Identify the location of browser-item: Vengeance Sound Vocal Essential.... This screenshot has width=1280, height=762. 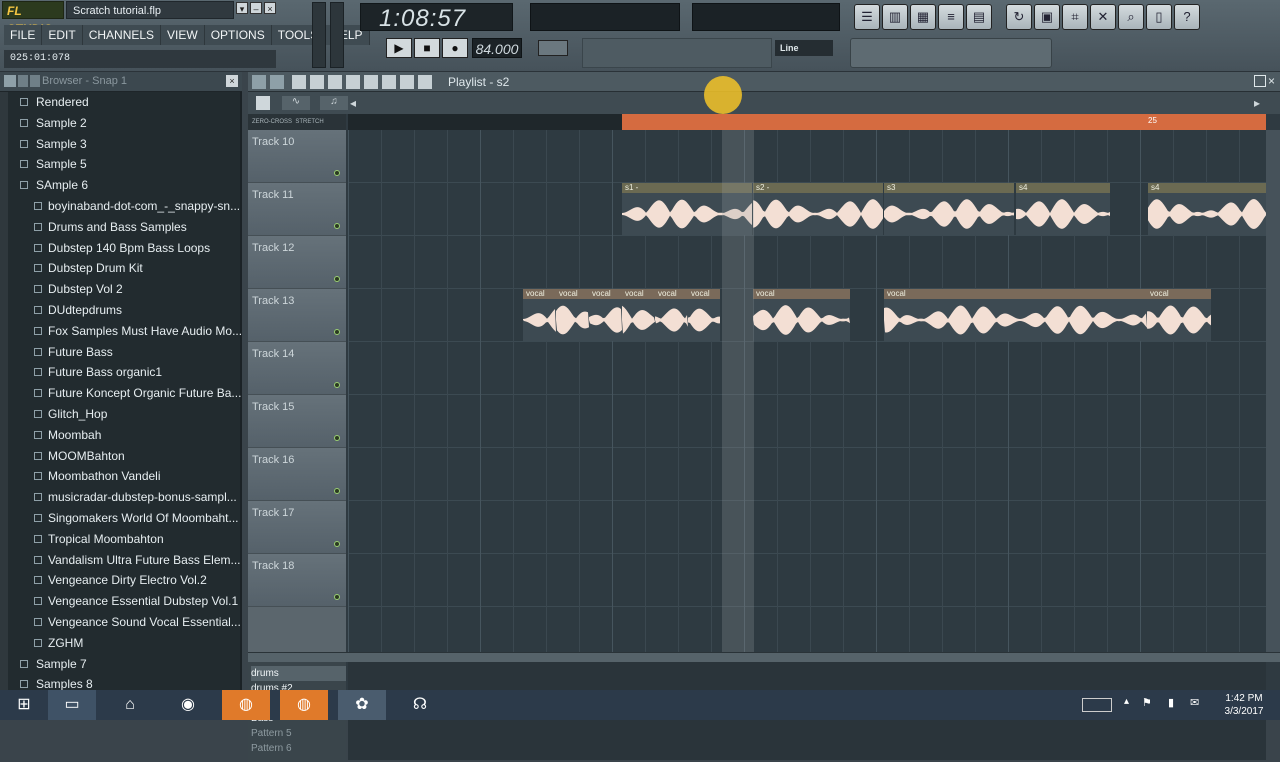
(121, 622).